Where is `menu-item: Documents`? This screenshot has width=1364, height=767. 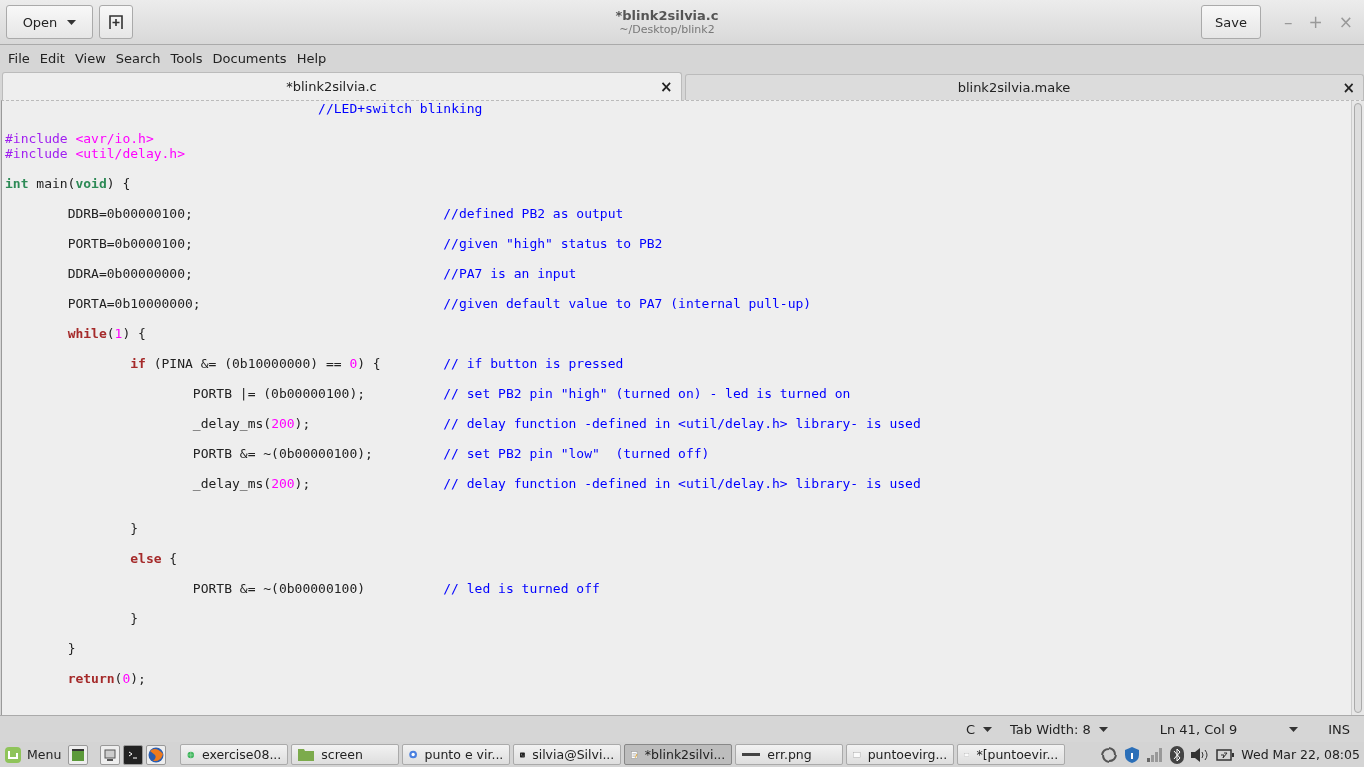
menu-item: Documents is located at coordinates (249, 58).